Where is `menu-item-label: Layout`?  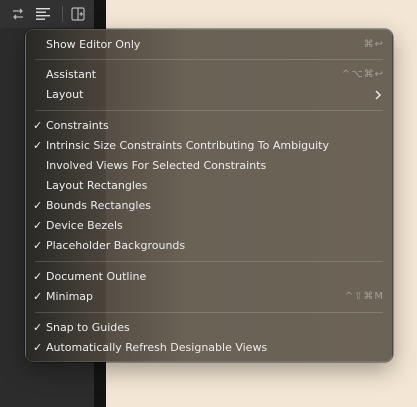
menu-item-label: Layout is located at coordinates (65, 94).